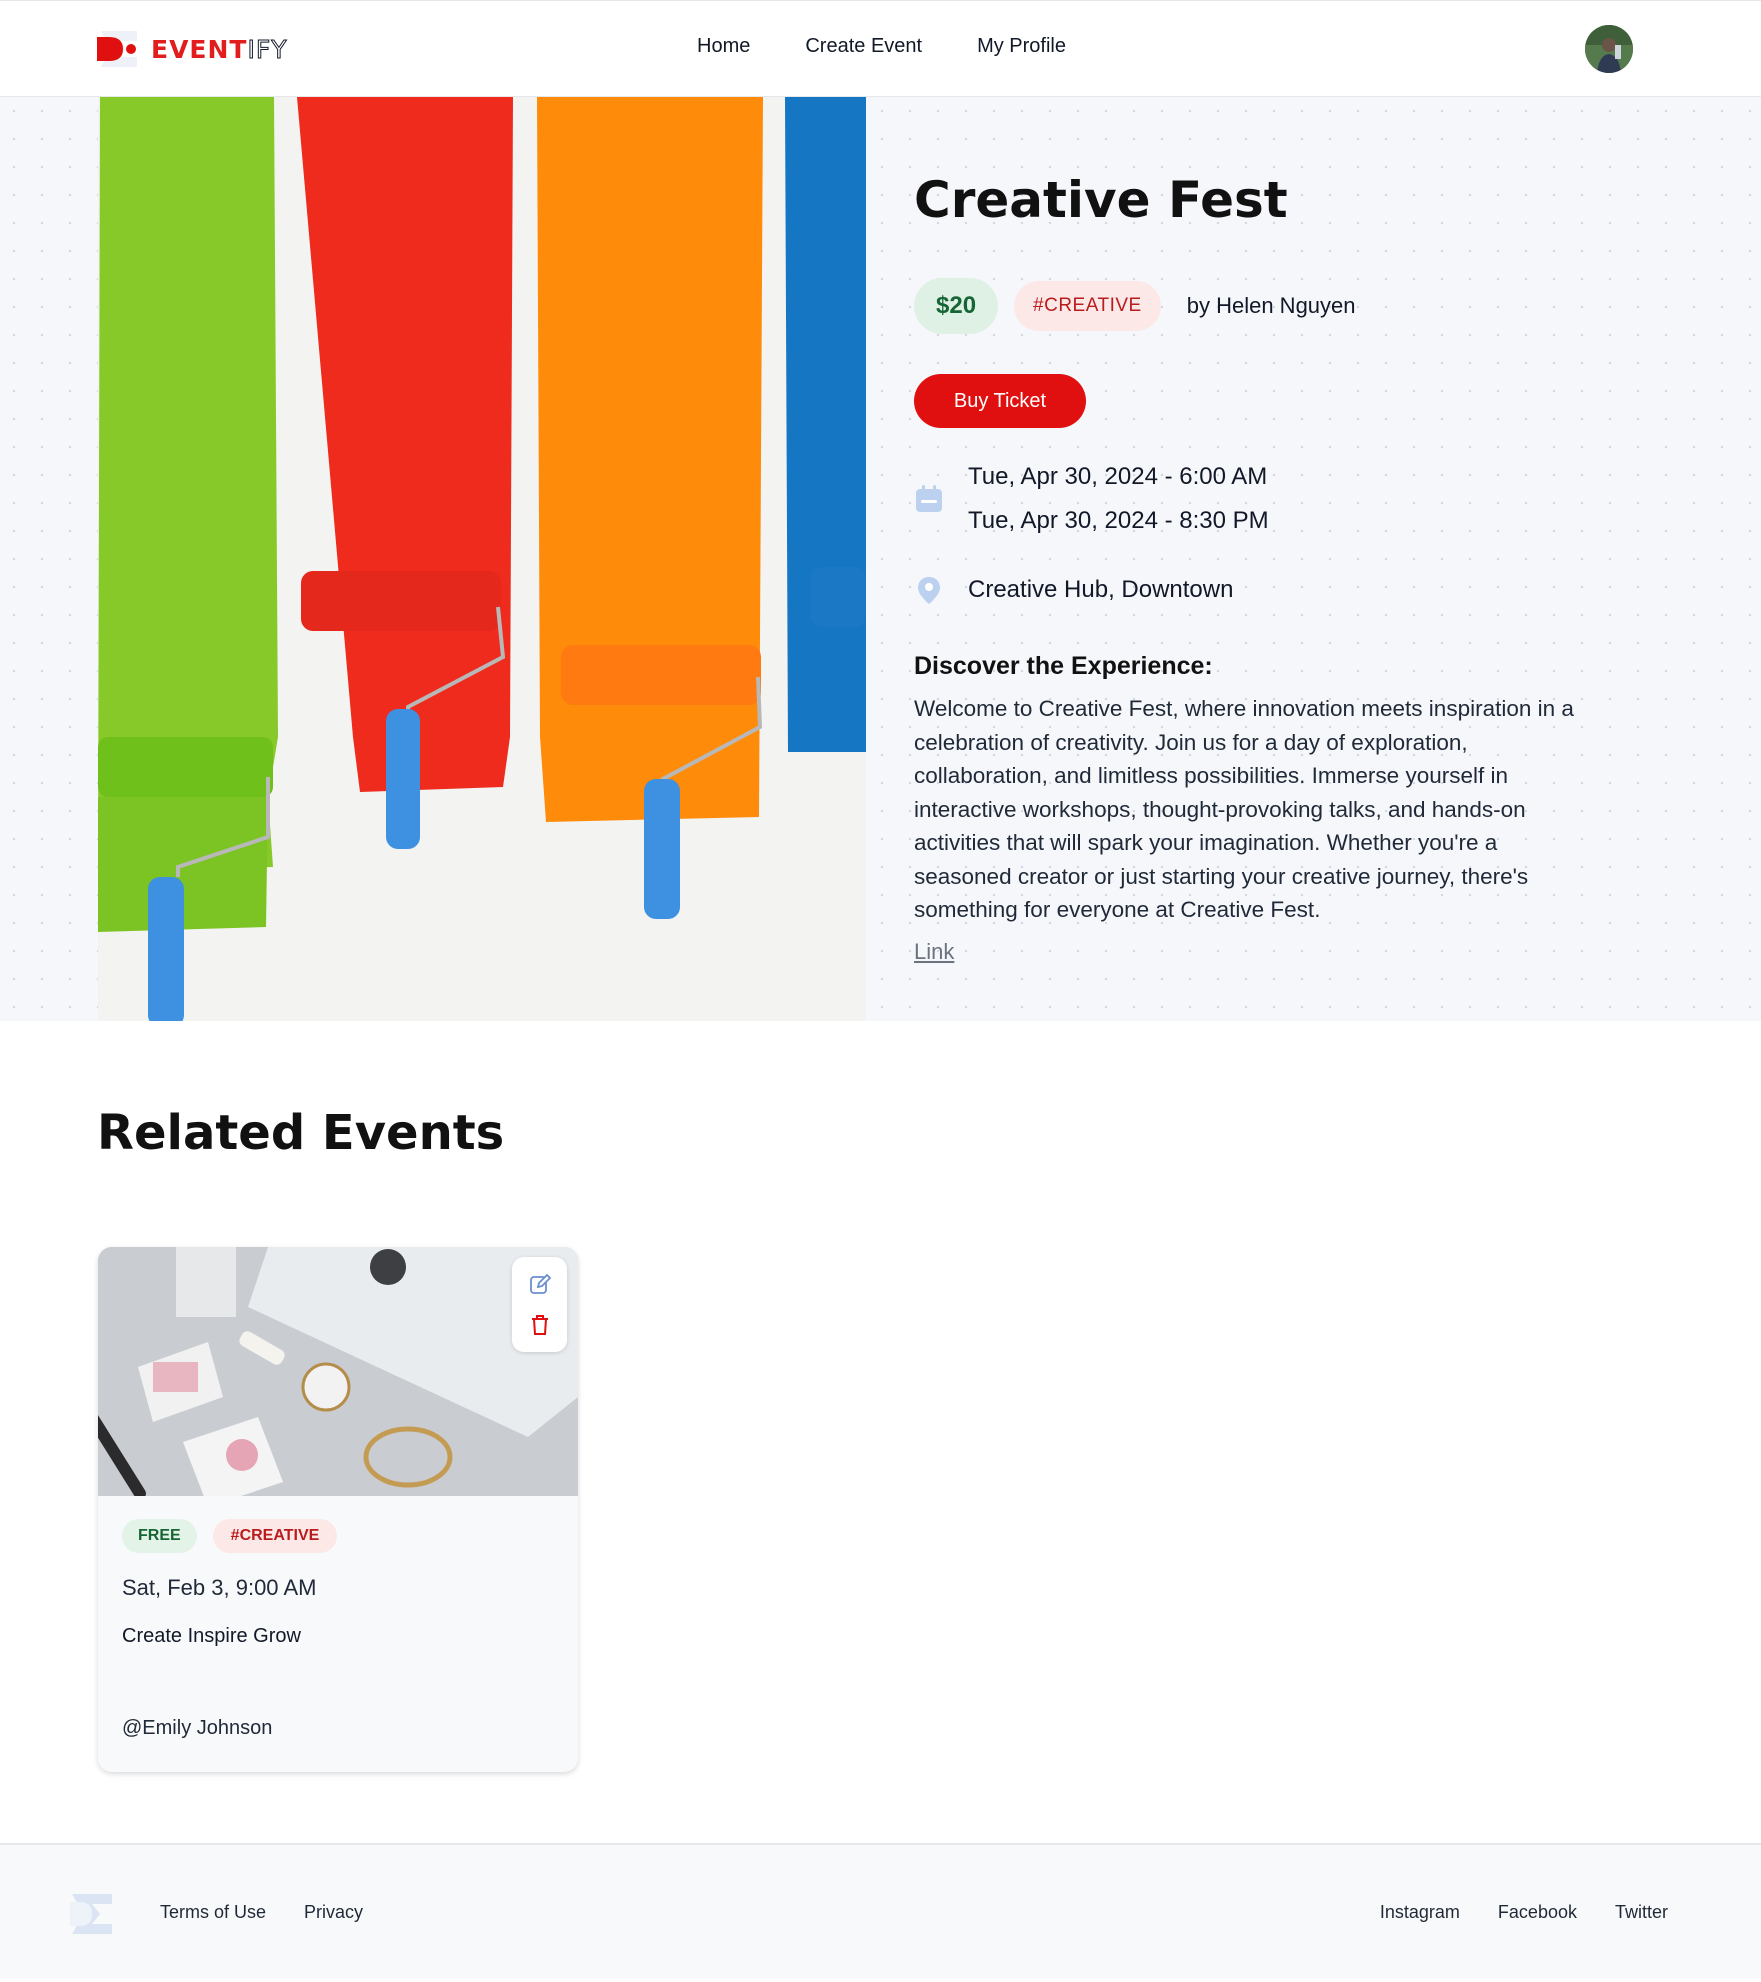 The image size is (1761, 1982). I want to click on event-badges: $20 #CREATIVE by Helen Nguyen, so click(1135, 306).